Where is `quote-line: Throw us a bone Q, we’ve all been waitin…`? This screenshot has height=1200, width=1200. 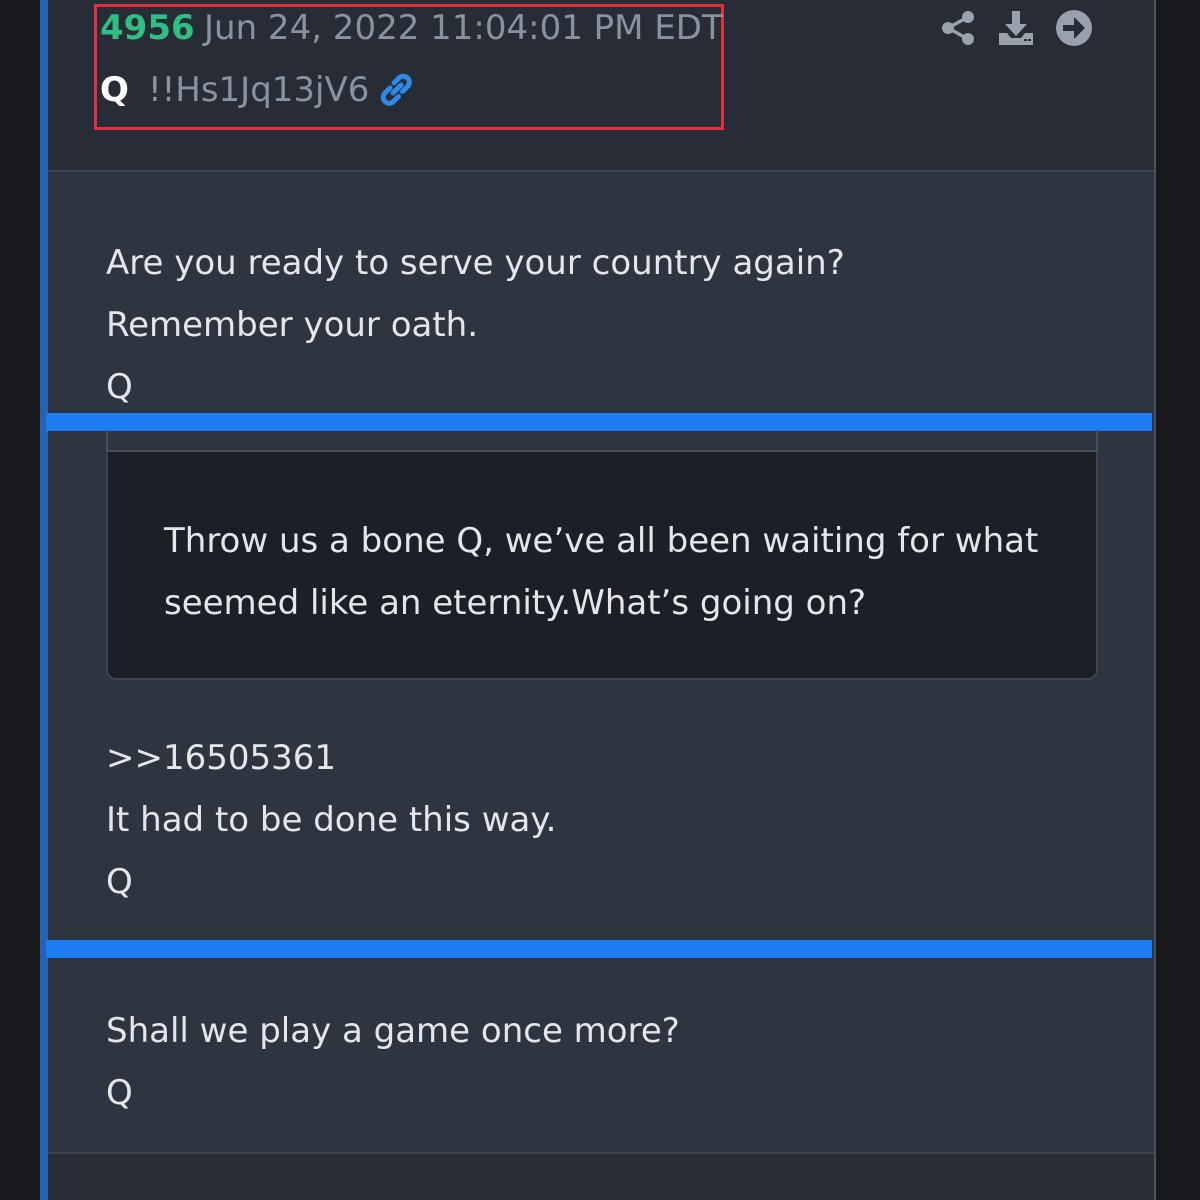
quote-line: Throw us a bone Q, we’ve all been waitin… is located at coordinates (601, 541).